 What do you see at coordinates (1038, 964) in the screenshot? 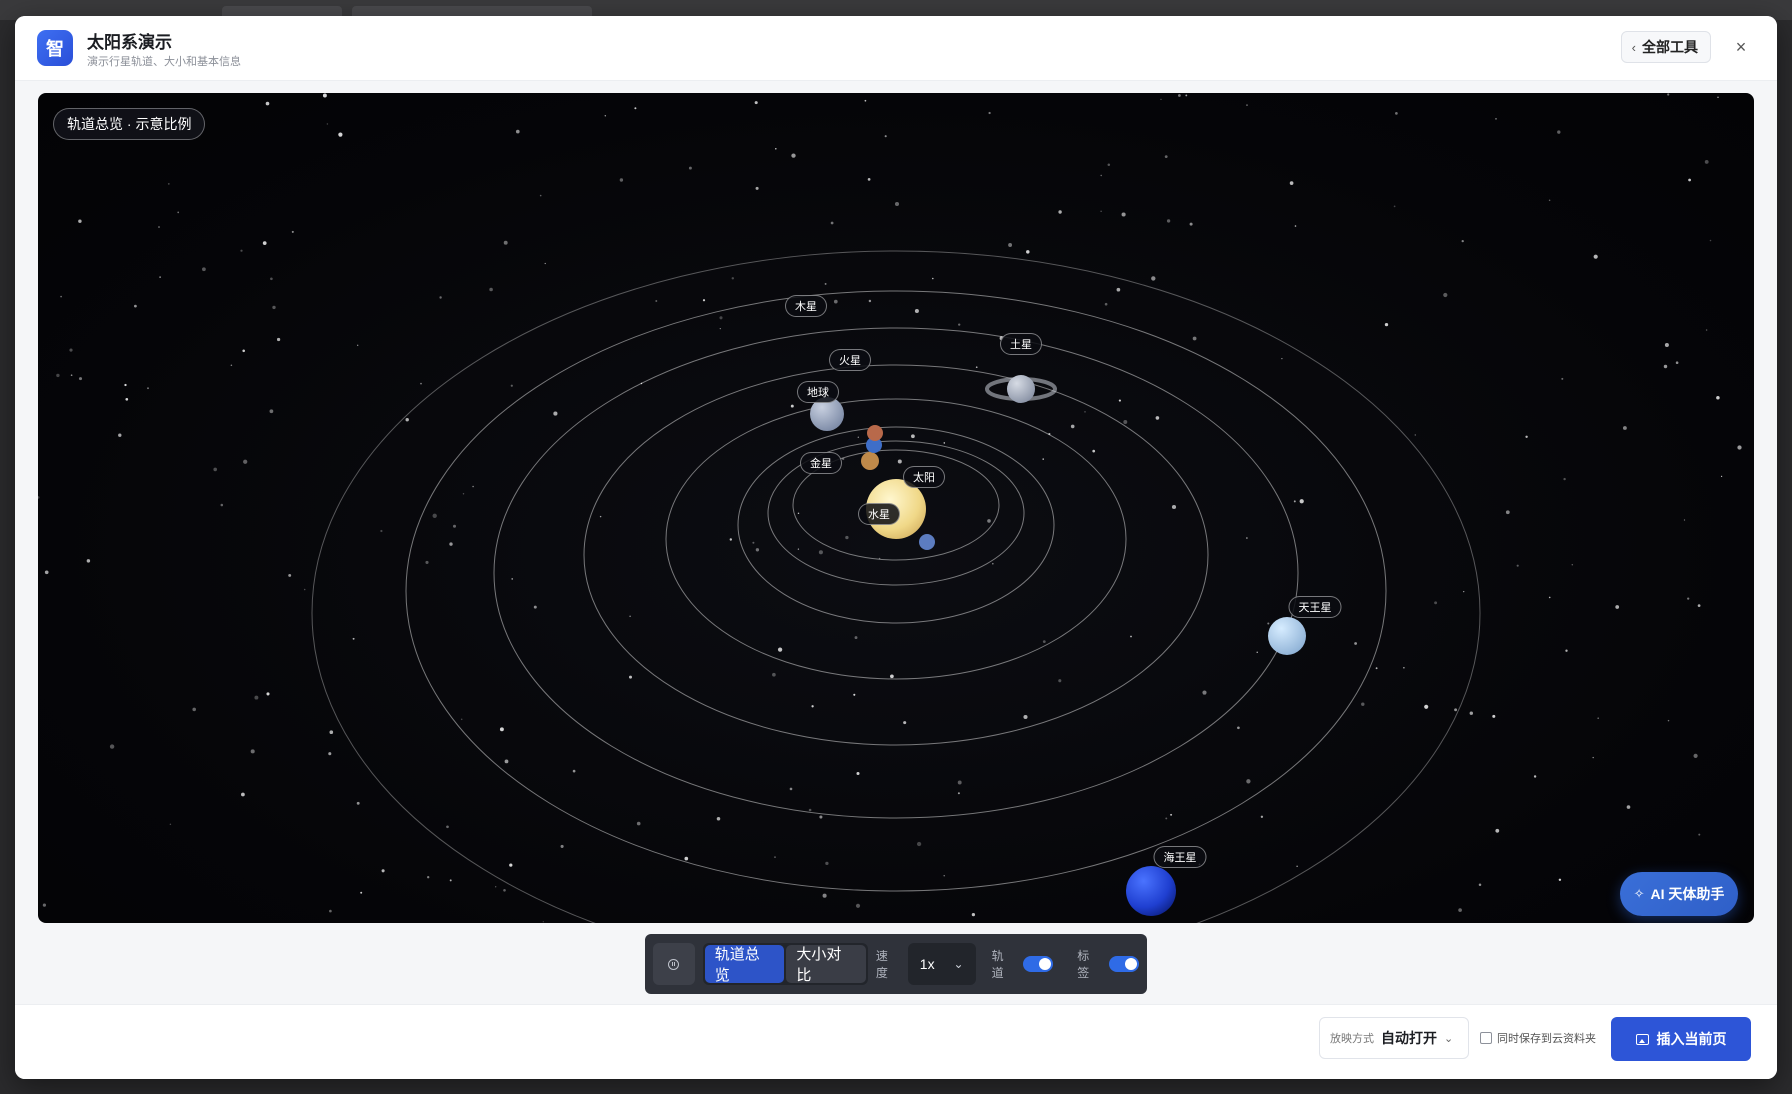
I see `orbit-toggle` at bounding box center [1038, 964].